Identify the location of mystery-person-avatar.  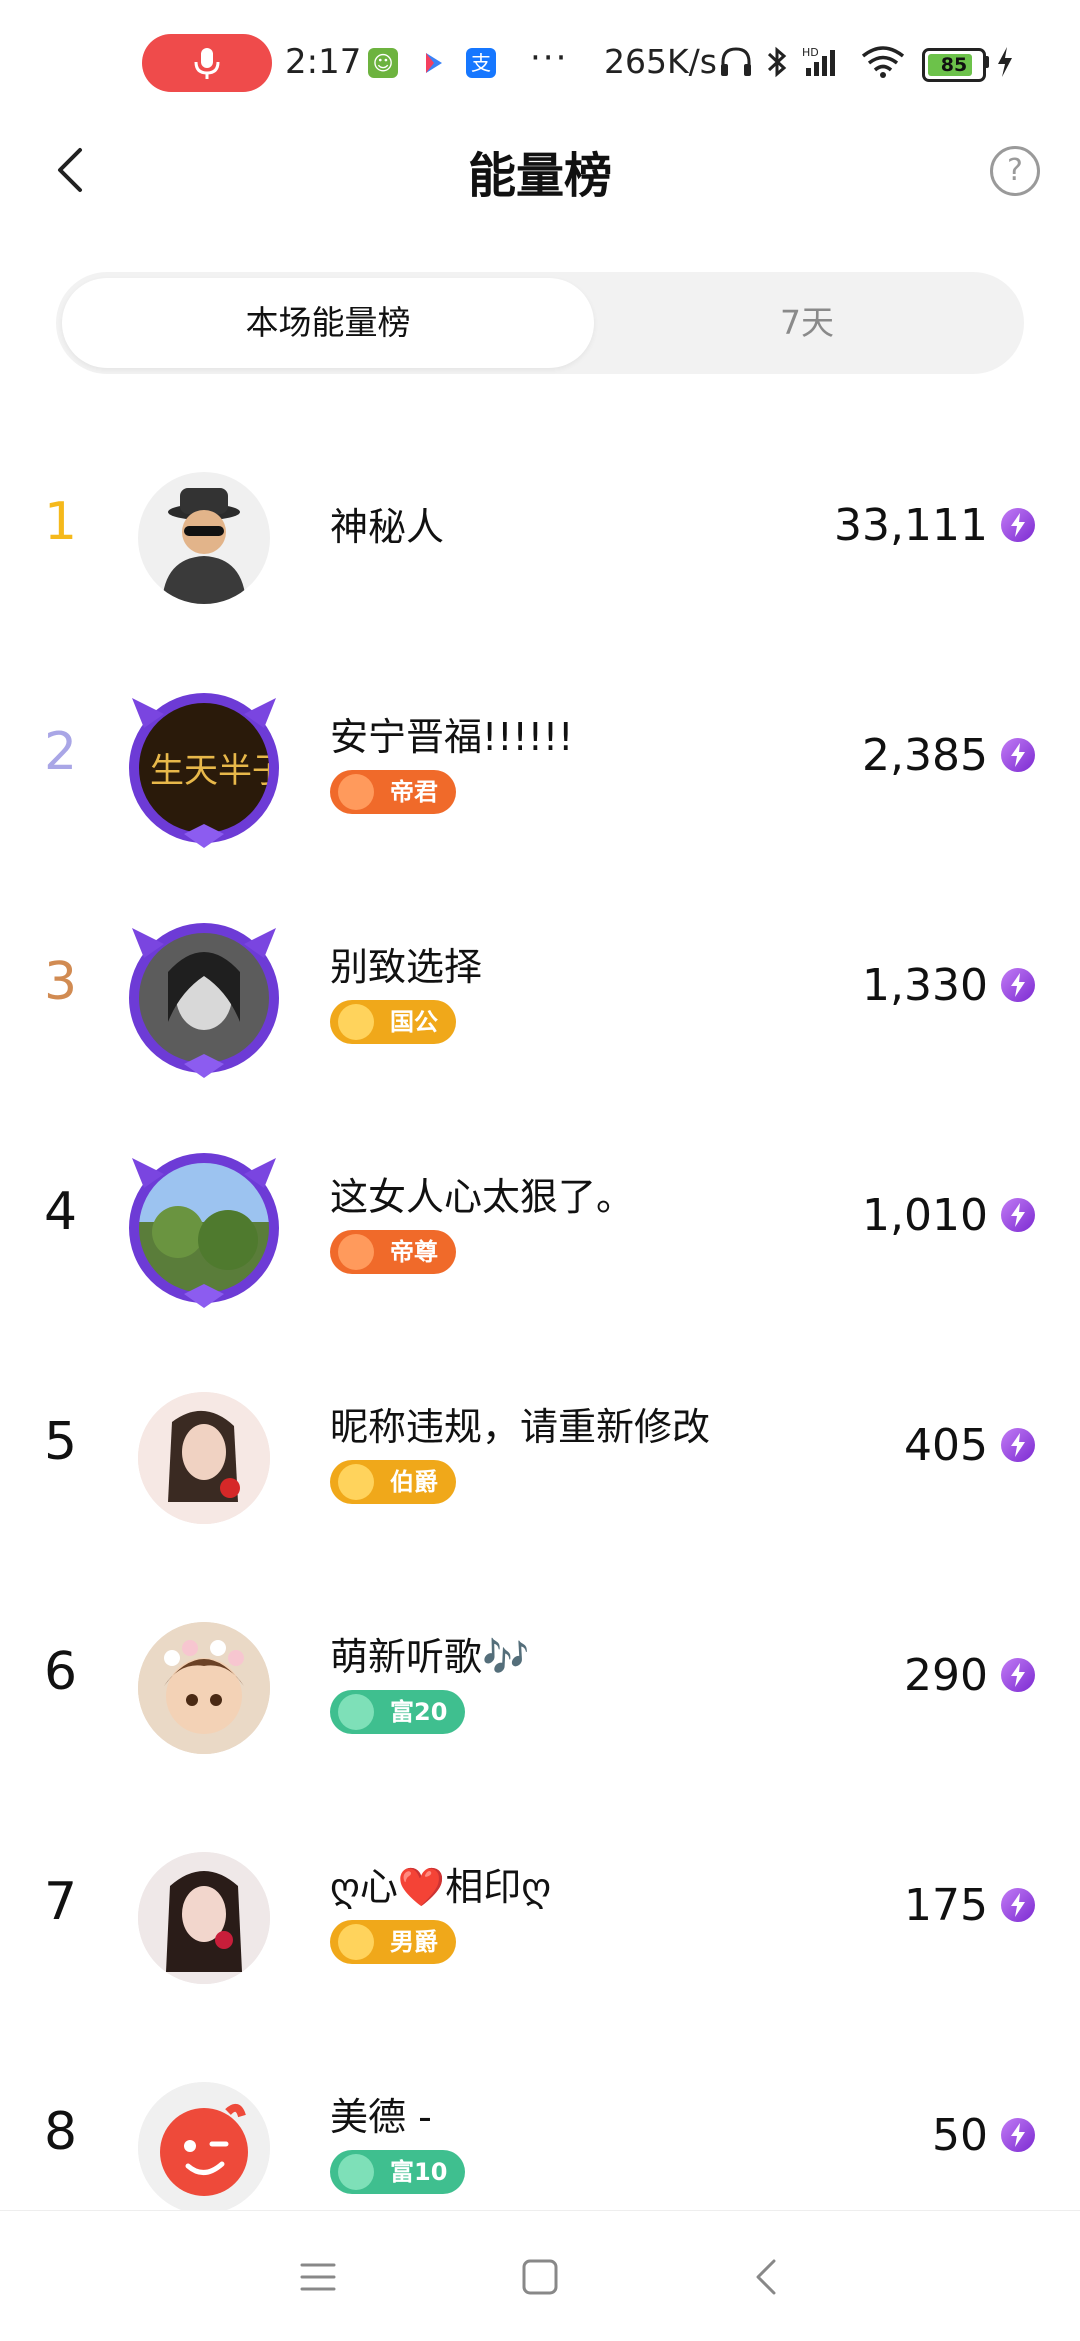
(204, 538).